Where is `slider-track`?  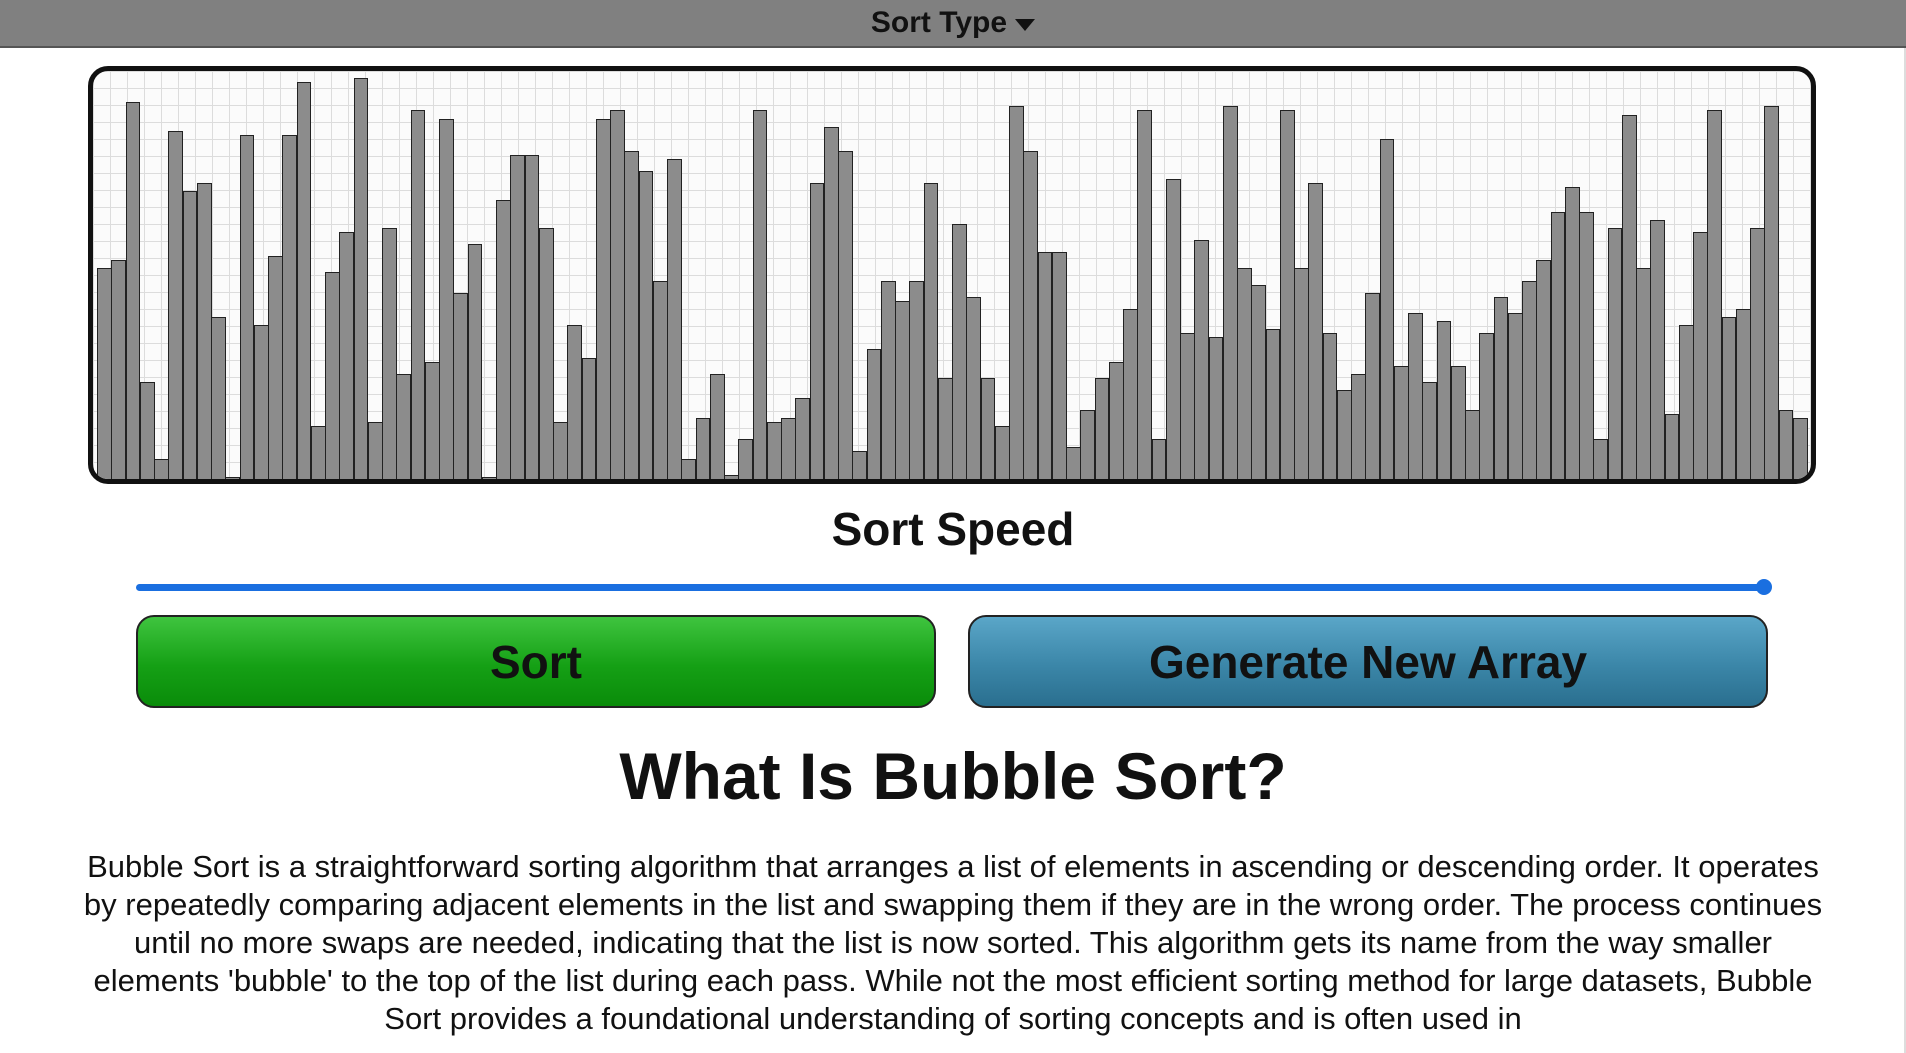 slider-track is located at coordinates (952, 587).